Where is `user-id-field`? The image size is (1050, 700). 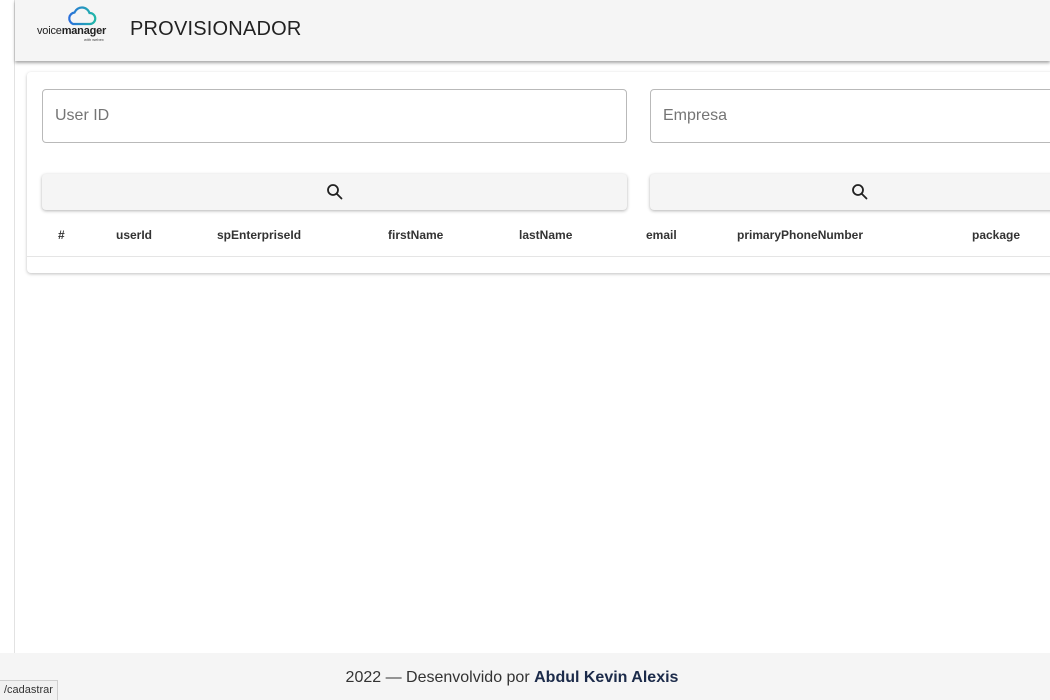
user-id-field is located at coordinates (334, 116).